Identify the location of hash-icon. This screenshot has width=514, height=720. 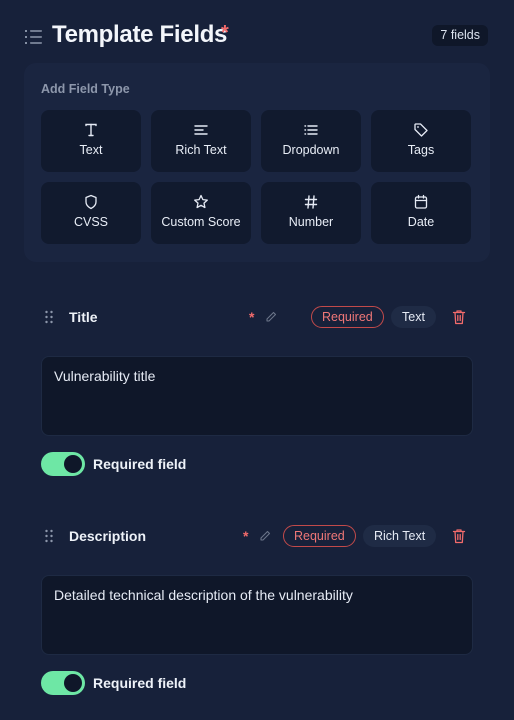
(311, 202).